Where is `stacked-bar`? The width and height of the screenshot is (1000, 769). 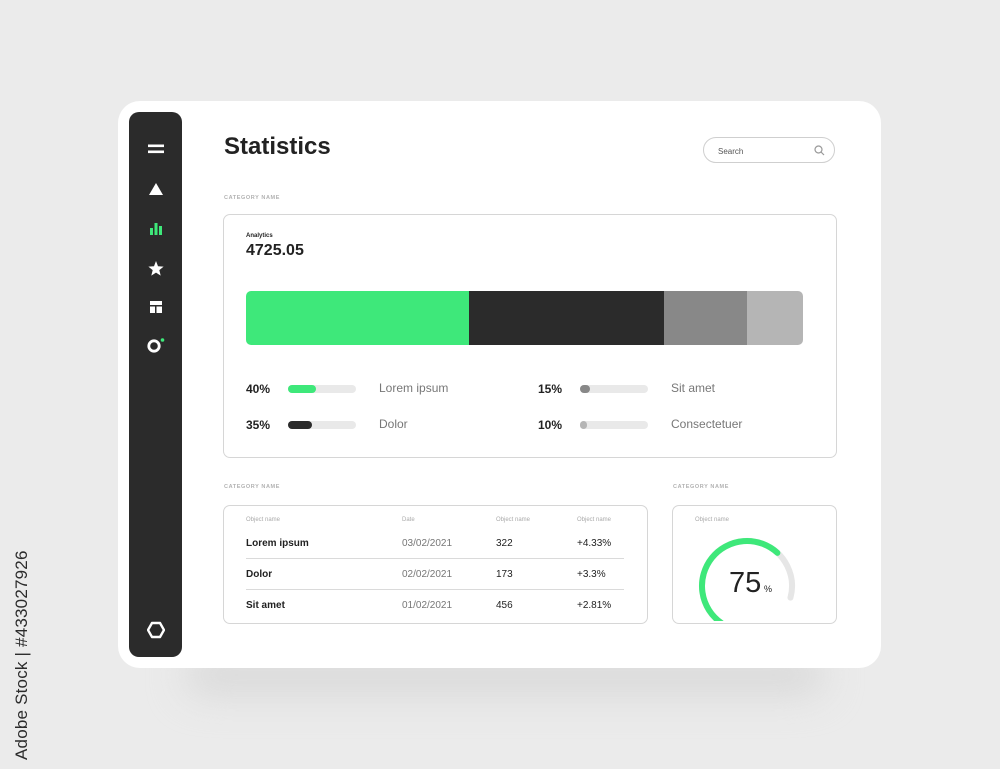
stacked-bar is located at coordinates (524, 318).